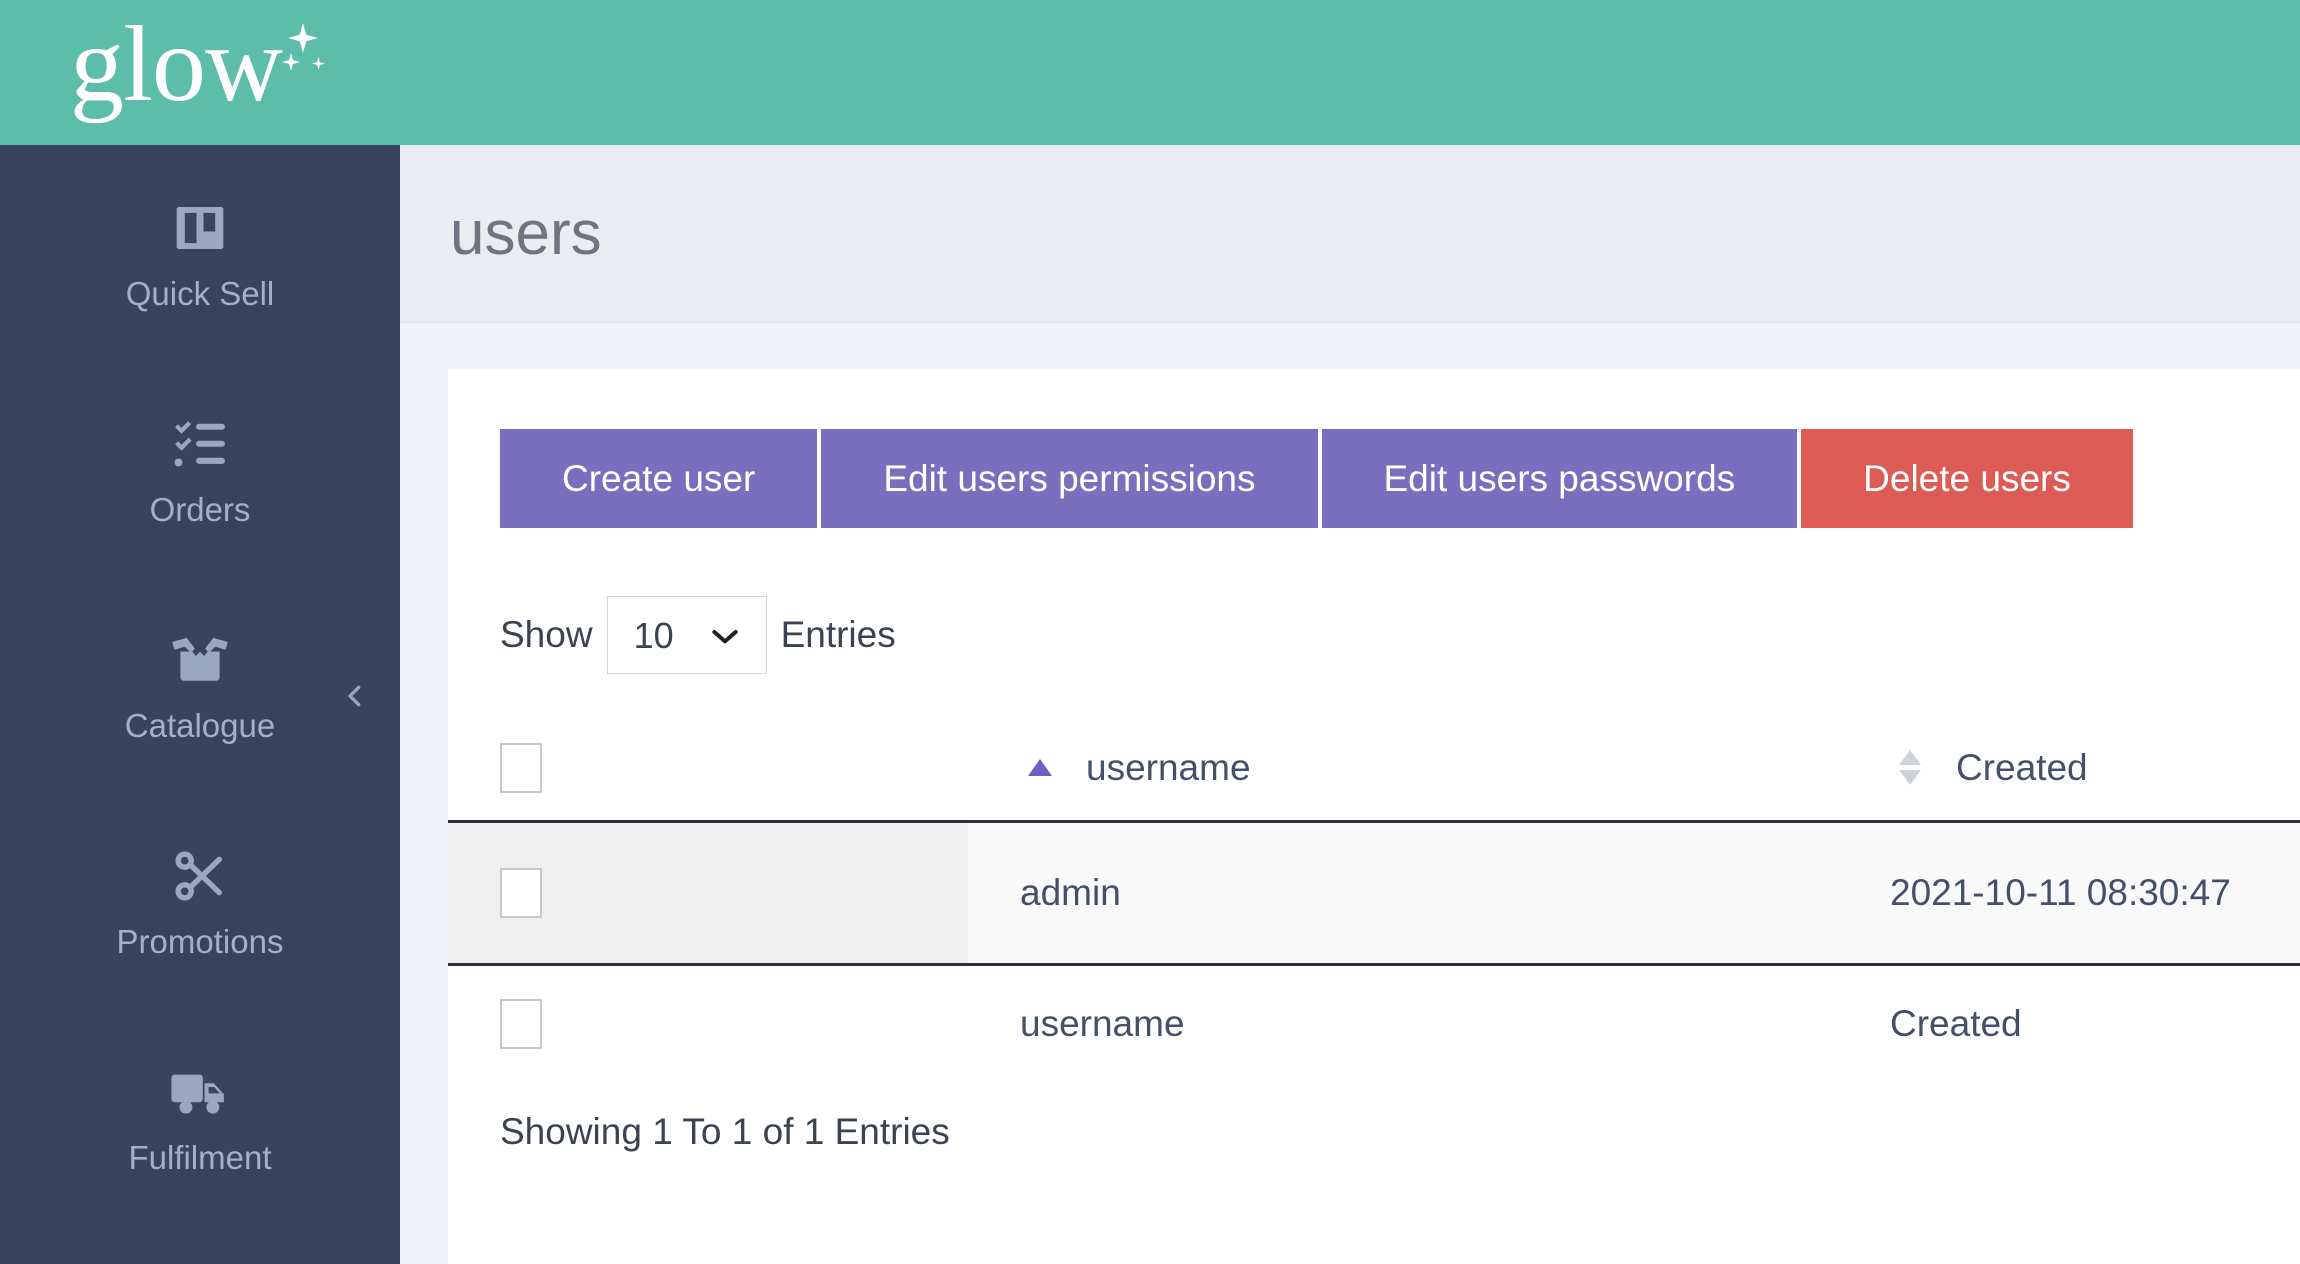 The width and height of the screenshot is (2300, 1264). I want to click on tasks-checklist-icon, so click(200, 444).